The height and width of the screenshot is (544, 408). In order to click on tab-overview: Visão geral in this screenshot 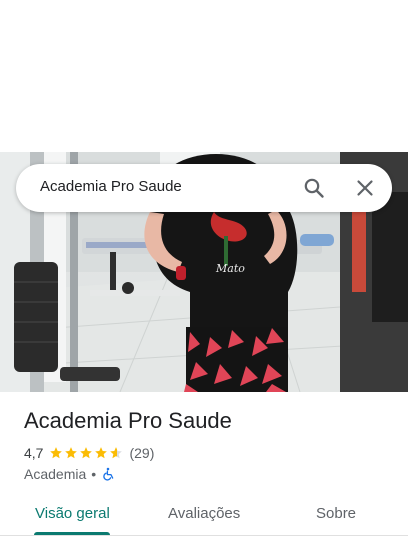, I will do `click(72, 513)`.